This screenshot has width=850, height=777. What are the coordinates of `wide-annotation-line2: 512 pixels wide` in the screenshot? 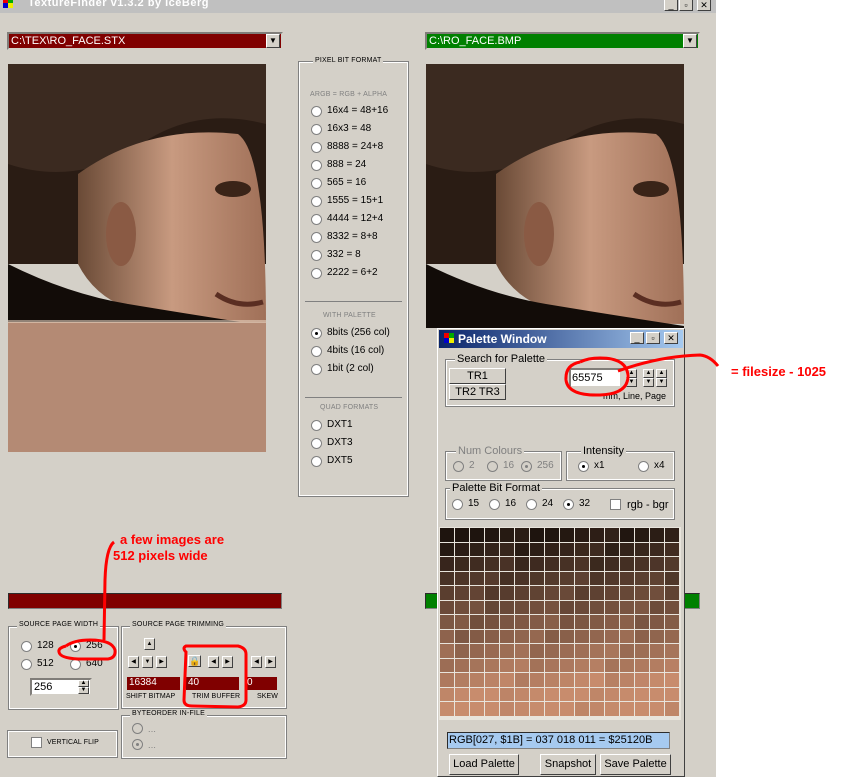 It's located at (160, 555).